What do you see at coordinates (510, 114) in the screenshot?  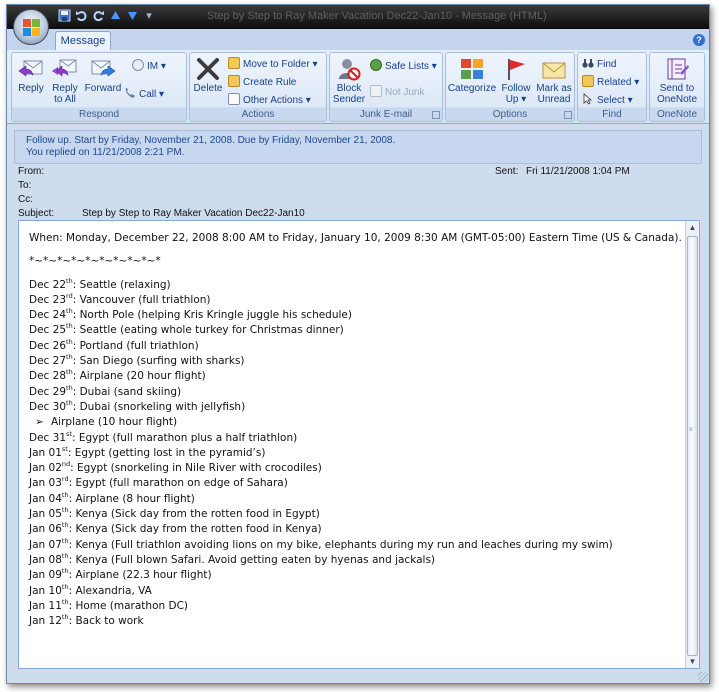 I see `options-group-label: Options` at bounding box center [510, 114].